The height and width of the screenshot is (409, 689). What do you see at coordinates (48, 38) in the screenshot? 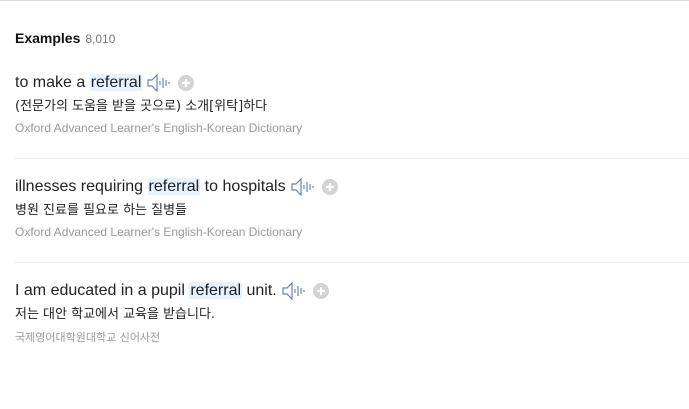
I see `examples-title: Examples` at bounding box center [48, 38].